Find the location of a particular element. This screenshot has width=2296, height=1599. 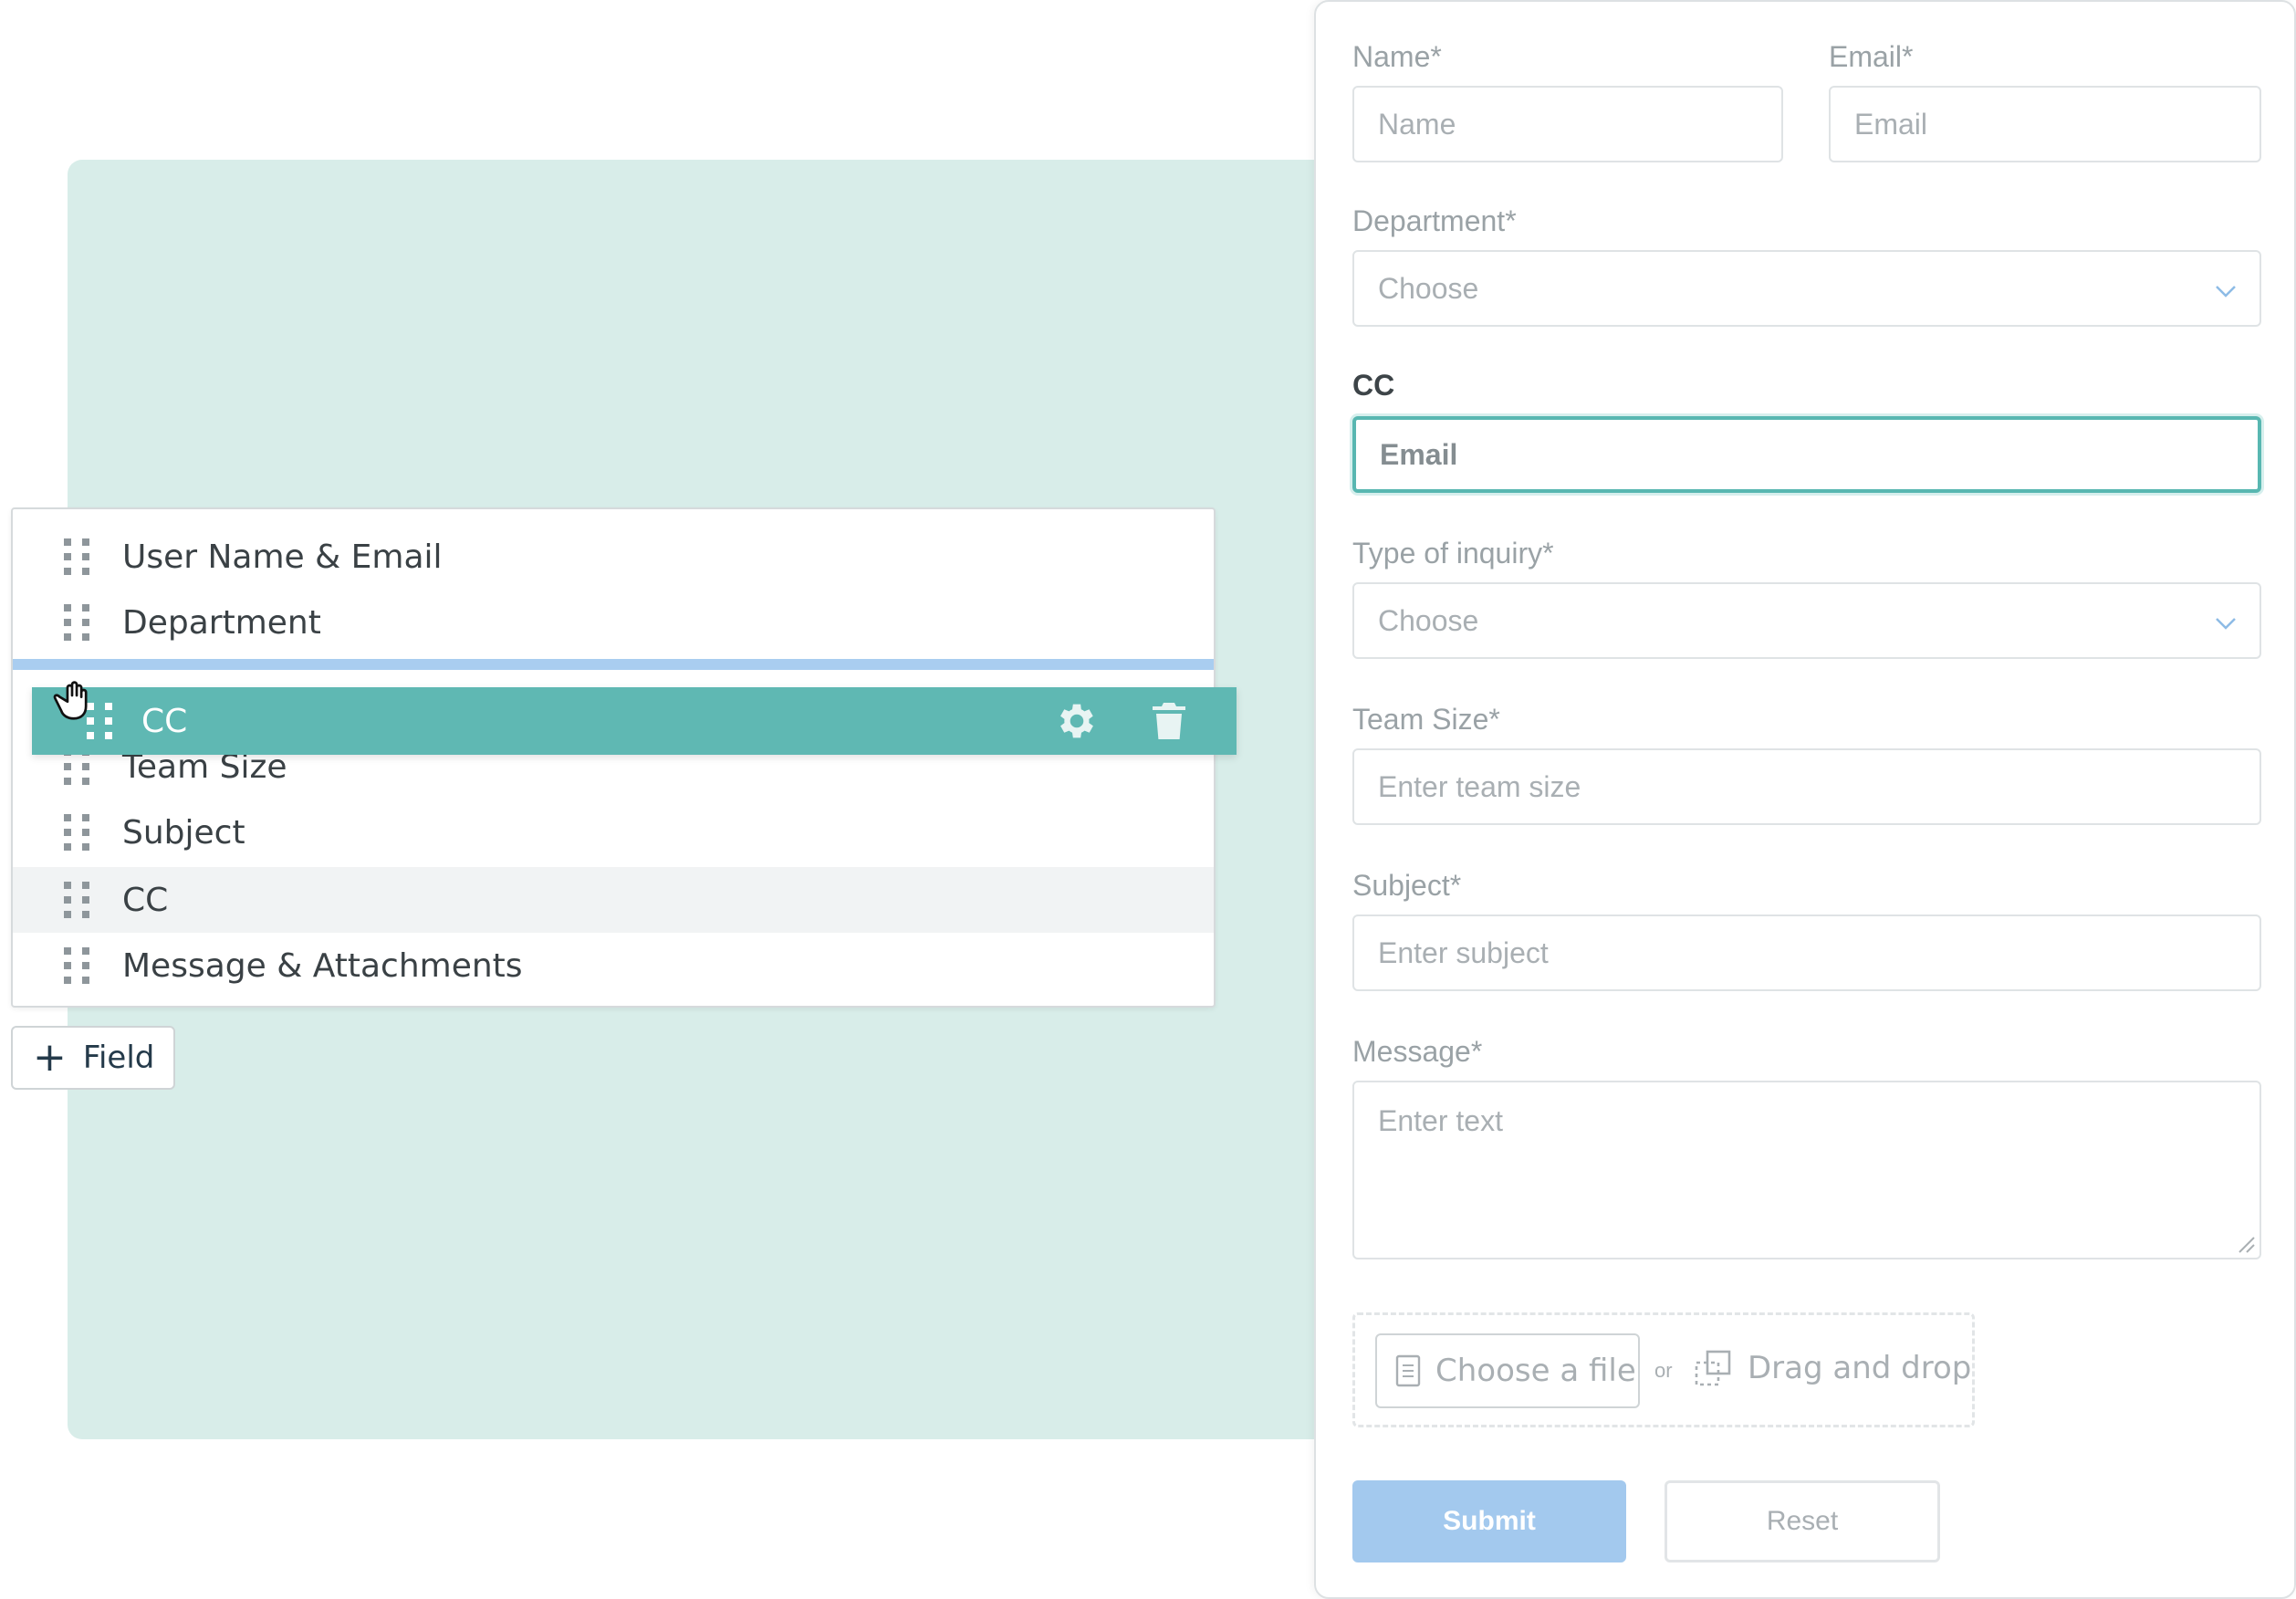

or-label: or is located at coordinates (1663, 1370).